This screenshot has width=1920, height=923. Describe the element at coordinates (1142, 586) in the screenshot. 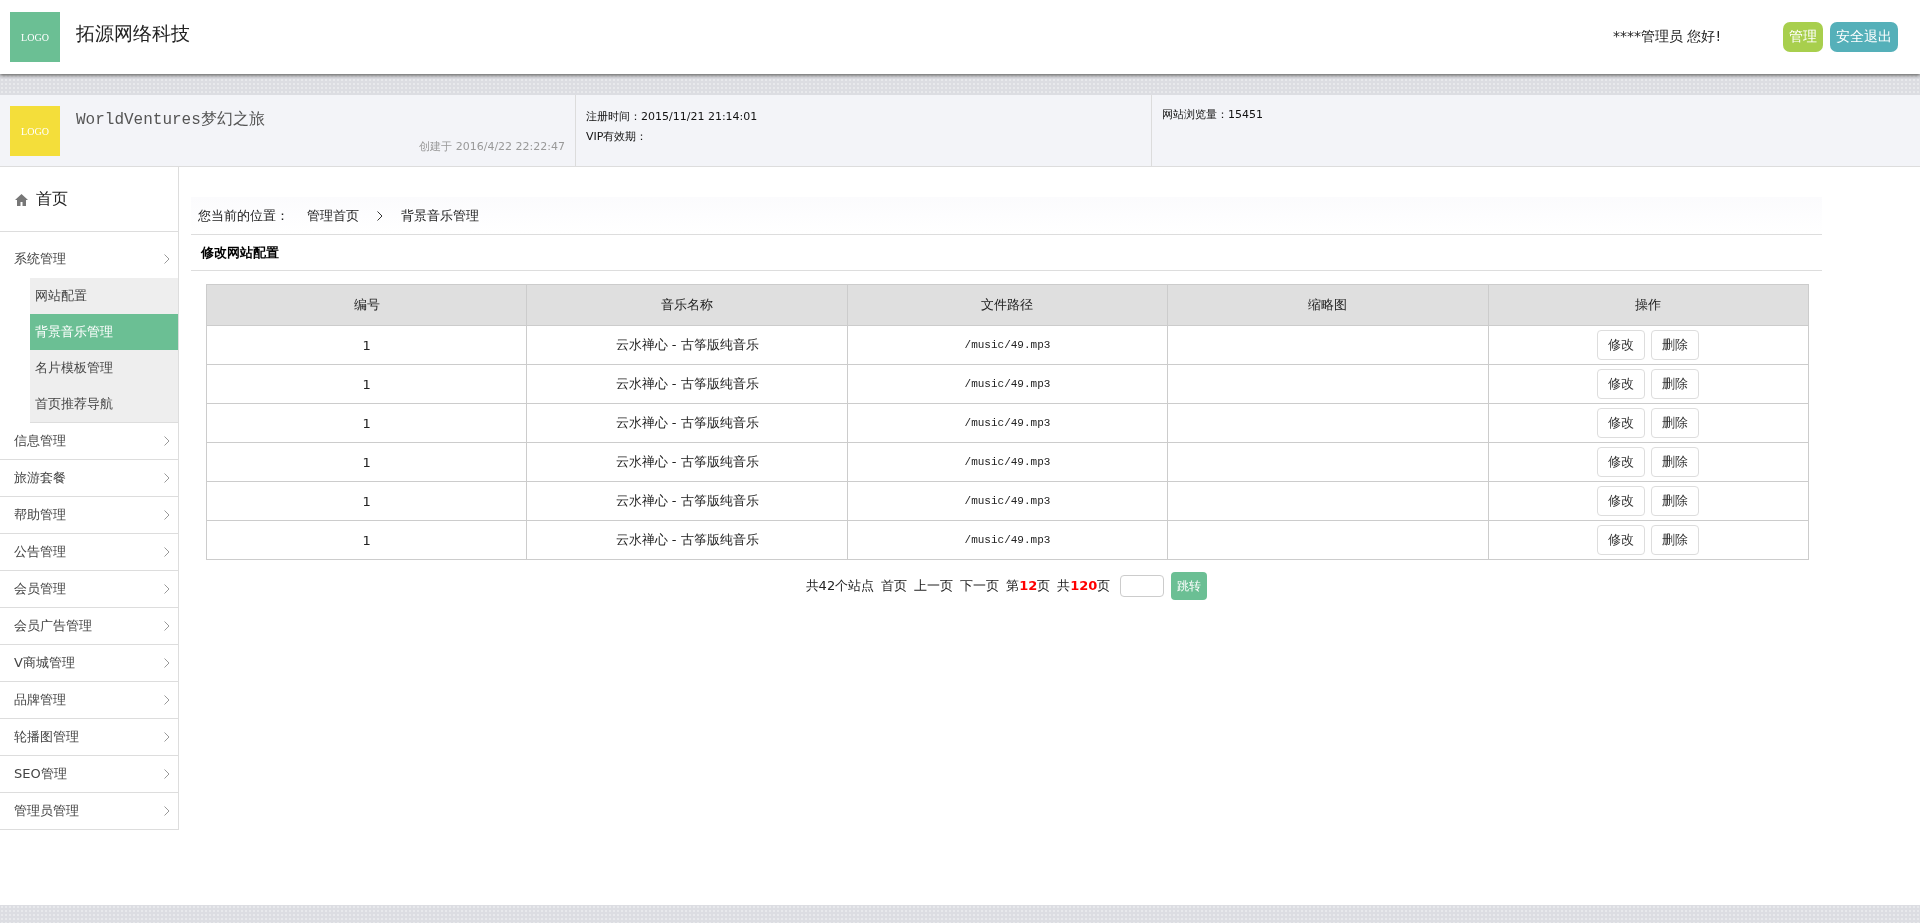

I see `page-input` at that location.